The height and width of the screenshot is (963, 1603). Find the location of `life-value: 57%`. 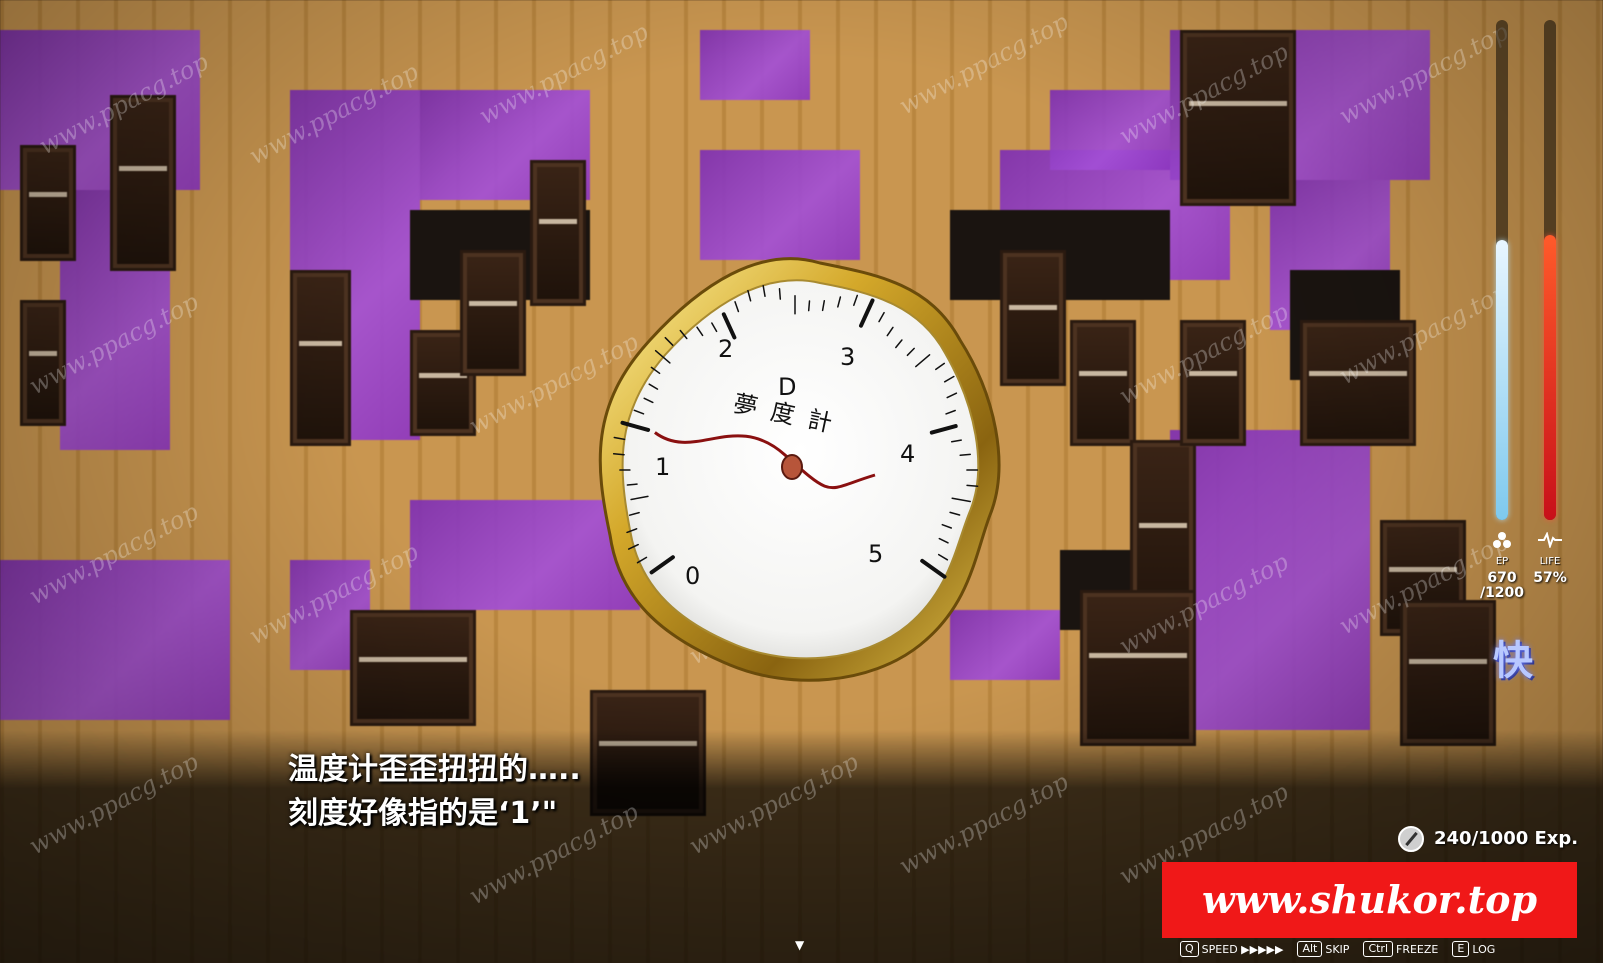

life-value: 57% is located at coordinates (1550, 578).